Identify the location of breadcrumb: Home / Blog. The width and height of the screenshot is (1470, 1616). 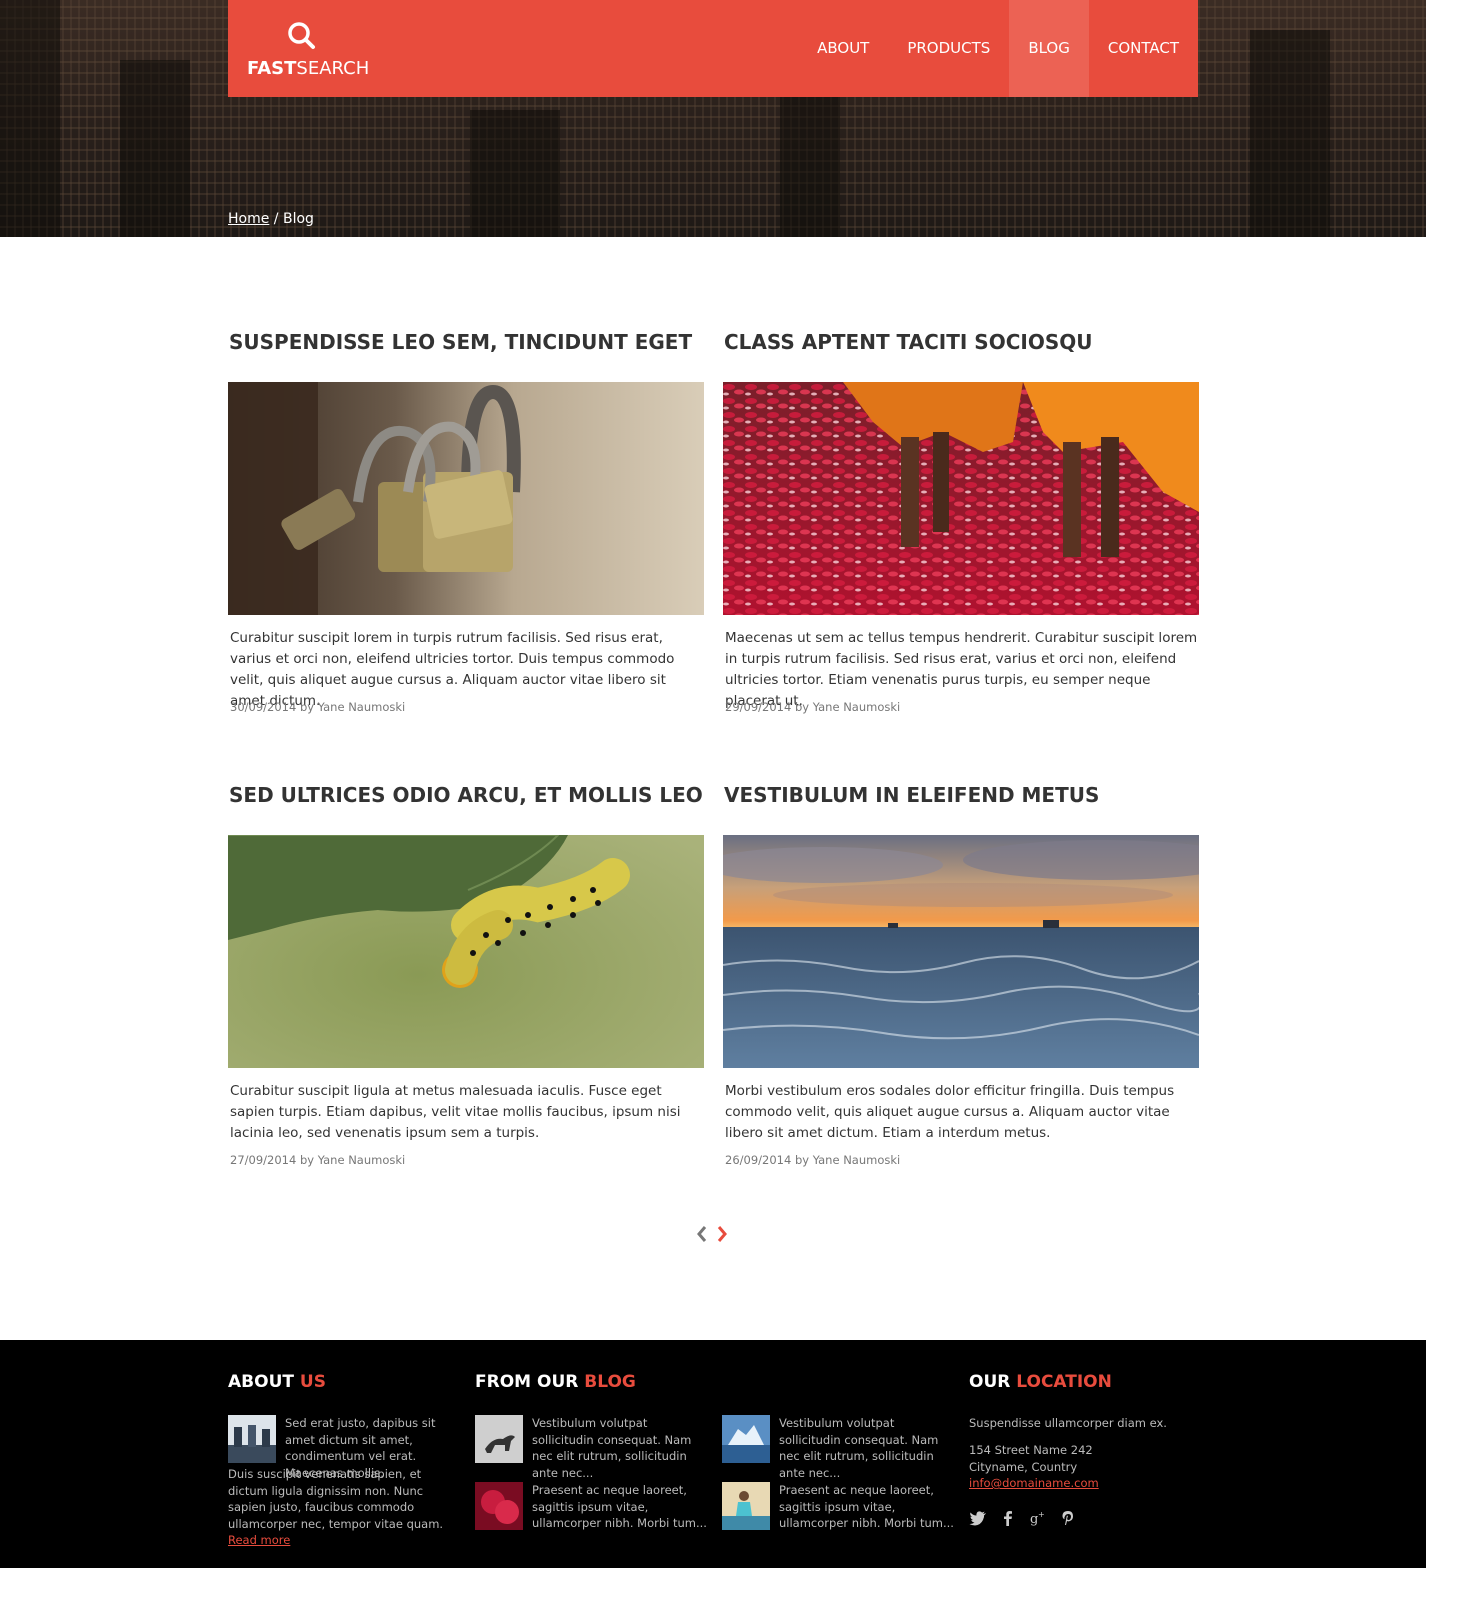
(271, 219).